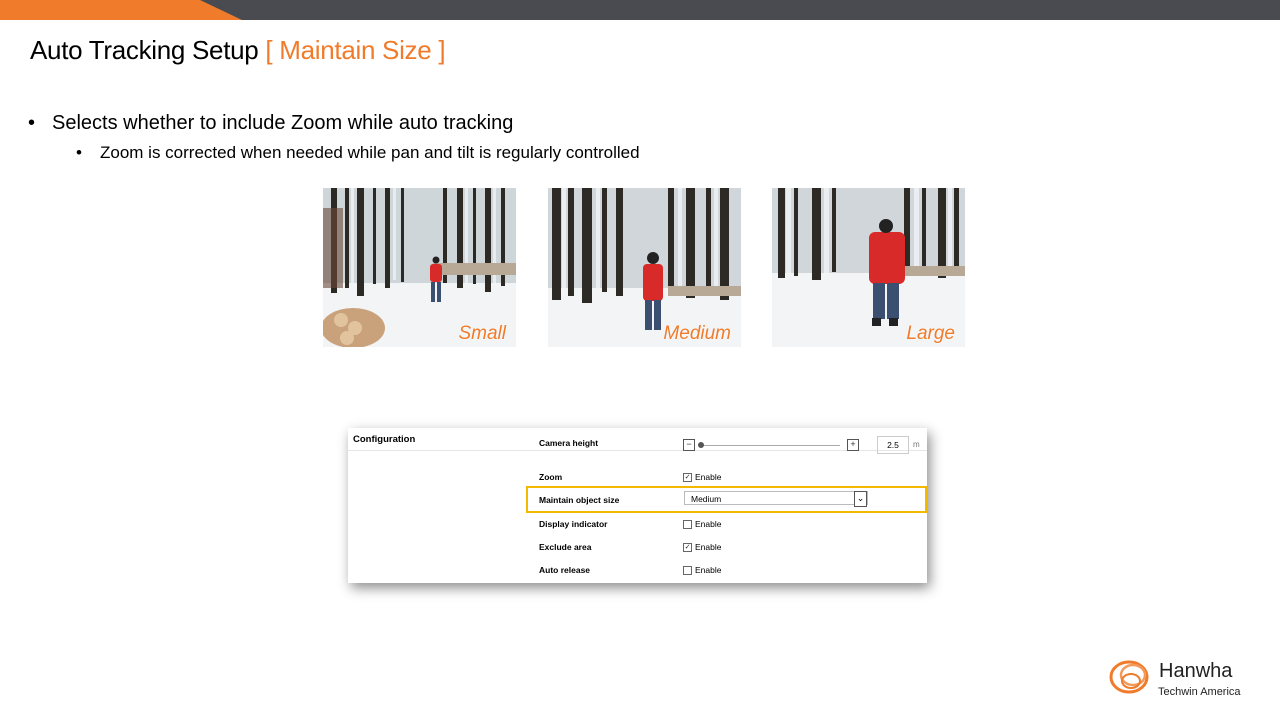 Image resolution: width=1280 pixels, height=720 pixels. Describe the element at coordinates (893, 445) in the screenshot. I see `camera-height-input: 2.5` at that location.